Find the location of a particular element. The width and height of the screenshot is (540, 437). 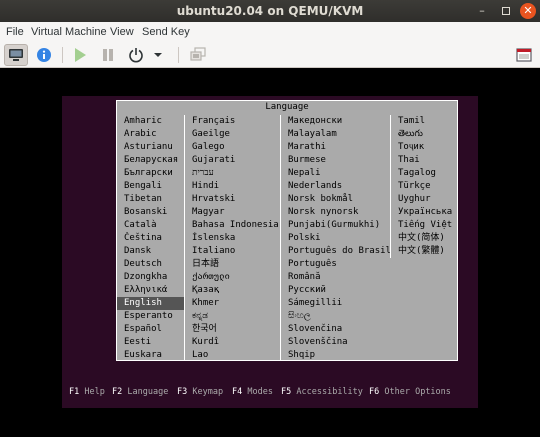

language-option: Malayalam is located at coordinates (335, 134).